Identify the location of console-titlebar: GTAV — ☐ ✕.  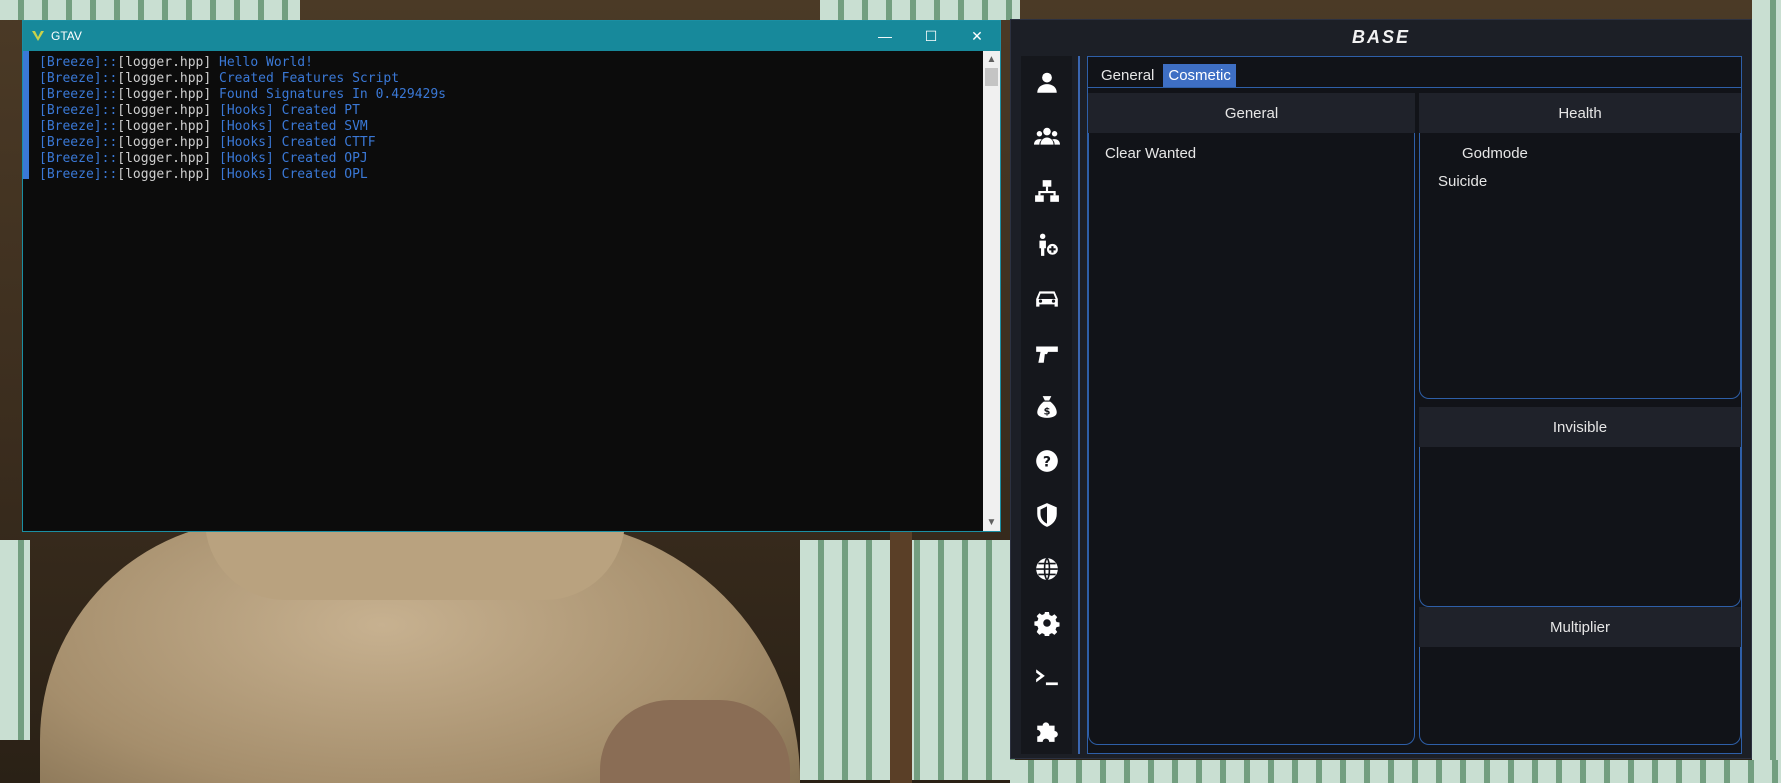
(511, 36).